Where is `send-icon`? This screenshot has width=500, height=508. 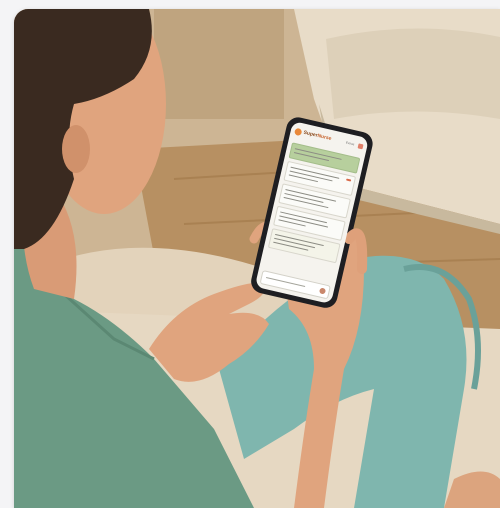
send-icon is located at coordinates (322, 291).